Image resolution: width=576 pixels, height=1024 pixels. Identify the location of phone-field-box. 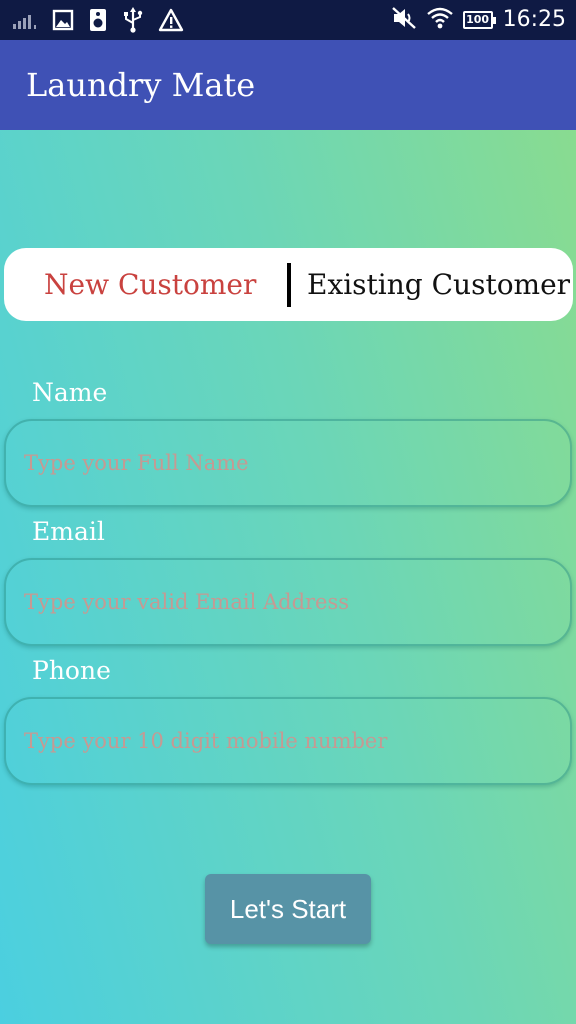
(288, 741).